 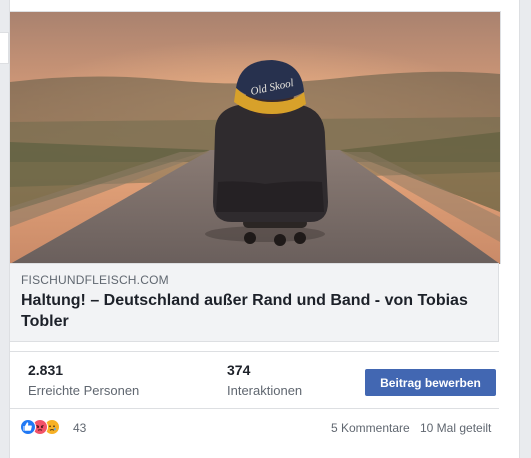 I want to click on side-panel-edge, so click(x=4, y=48).